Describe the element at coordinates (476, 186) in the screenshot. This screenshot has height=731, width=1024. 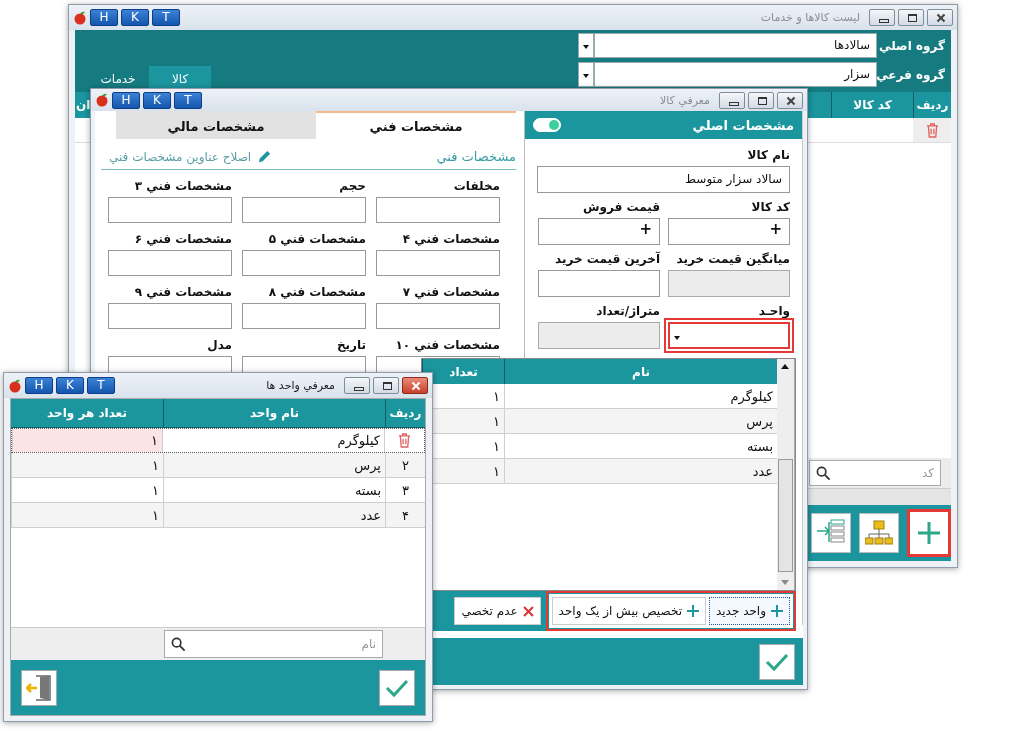
I see `field-label: مخلفات` at that location.